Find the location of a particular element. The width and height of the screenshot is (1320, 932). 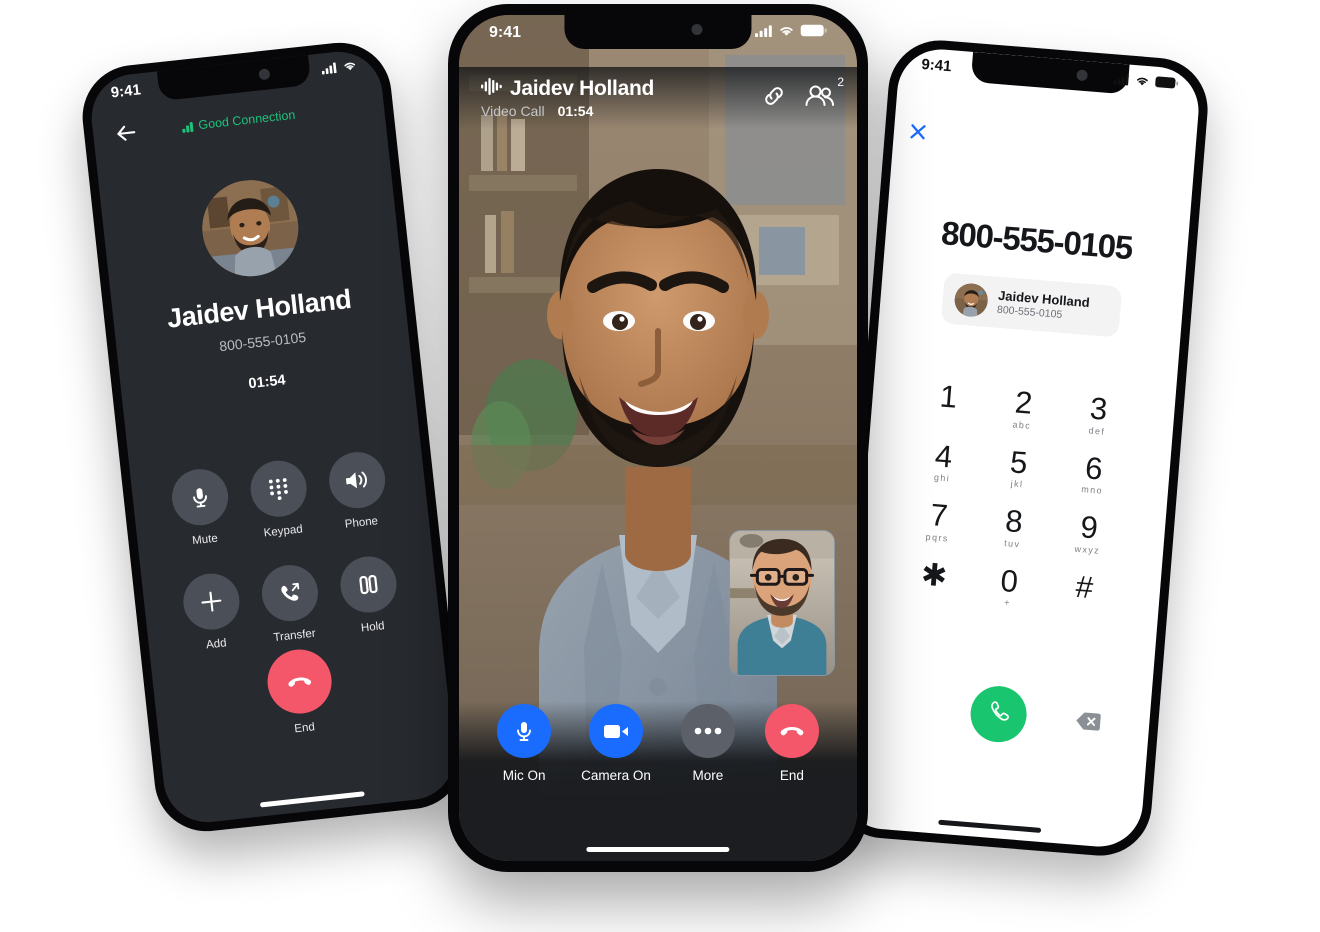

keypad-key-3: 3 def is located at coordinates (1098, 415).